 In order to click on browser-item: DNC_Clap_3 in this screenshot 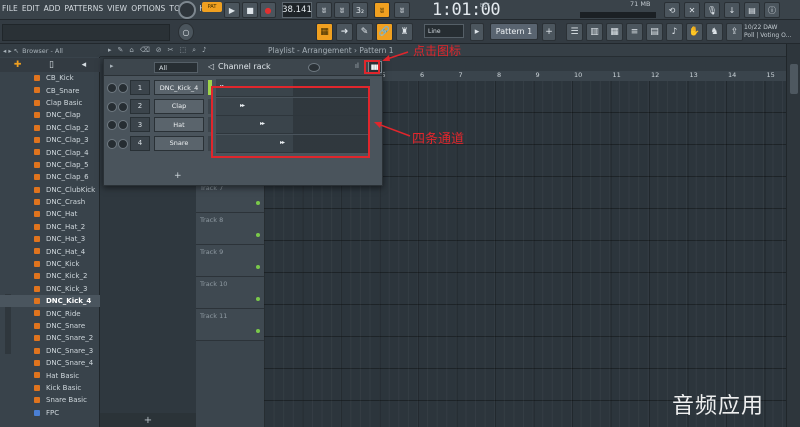, I will do `click(50, 140)`.